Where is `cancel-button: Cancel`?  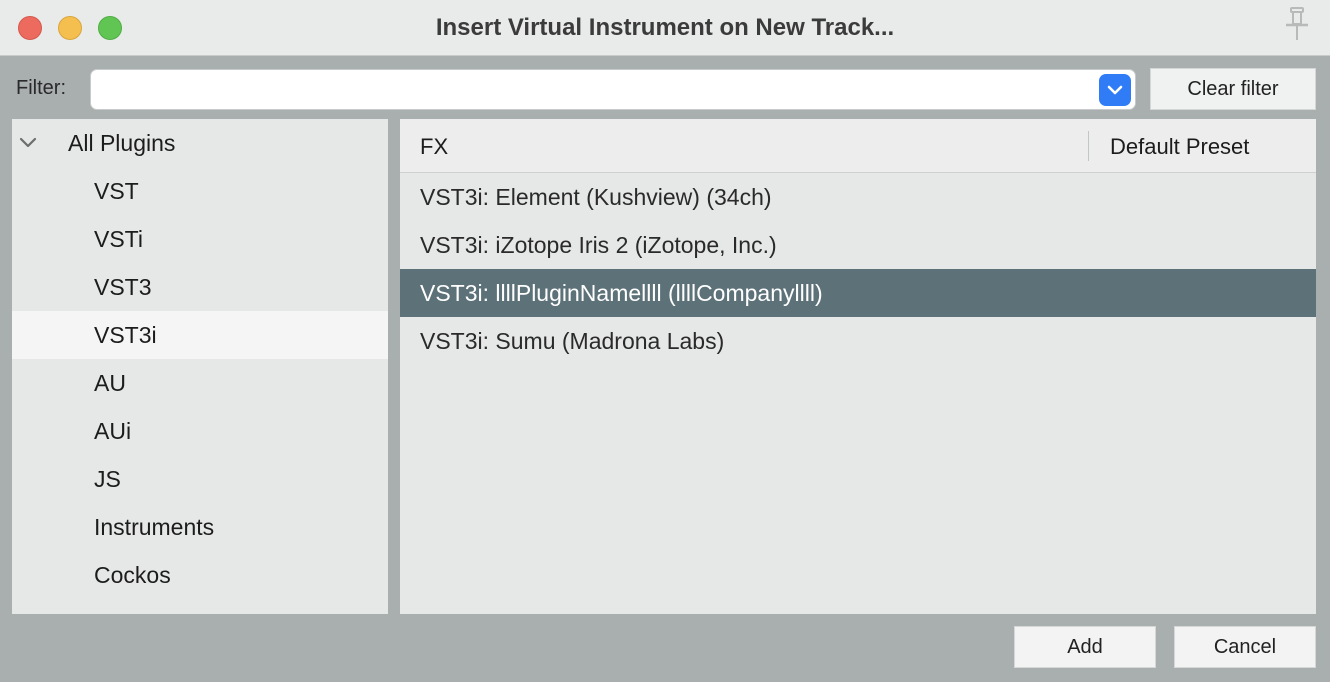 cancel-button: Cancel is located at coordinates (1245, 647).